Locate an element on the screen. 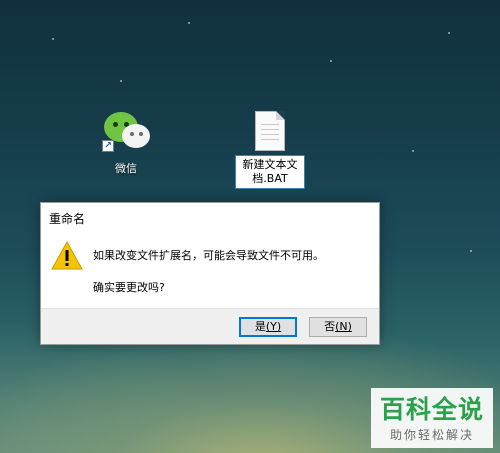 The image size is (500, 453). text-file-icon is located at coordinates (270, 131).